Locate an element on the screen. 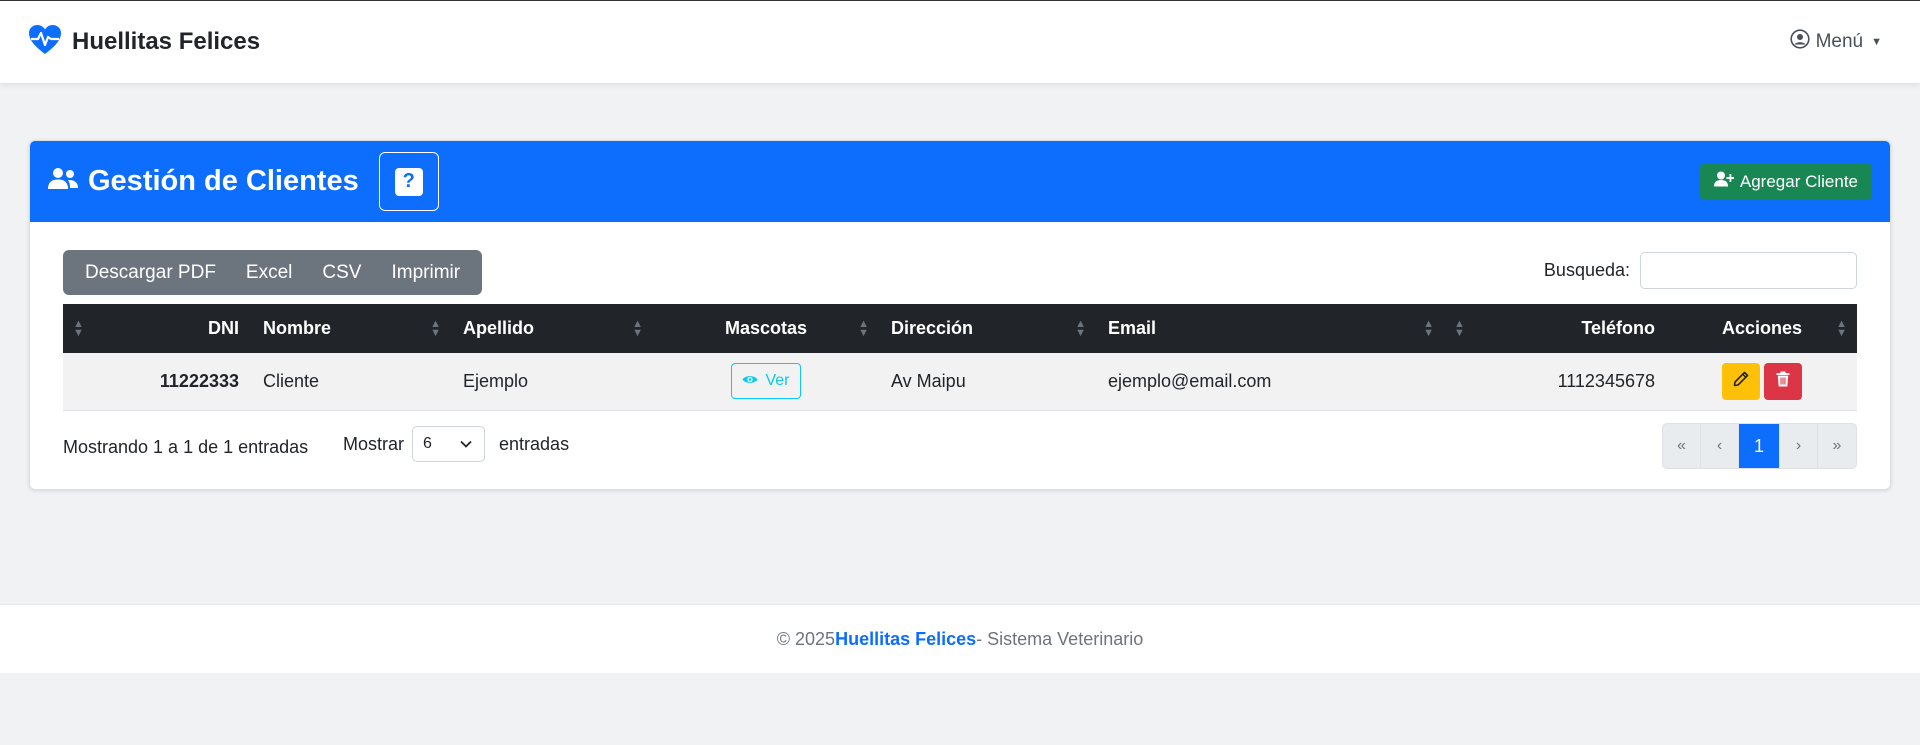 Image resolution: width=1920 pixels, height=745 pixels. users-icon is located at coordinates (63, 181).